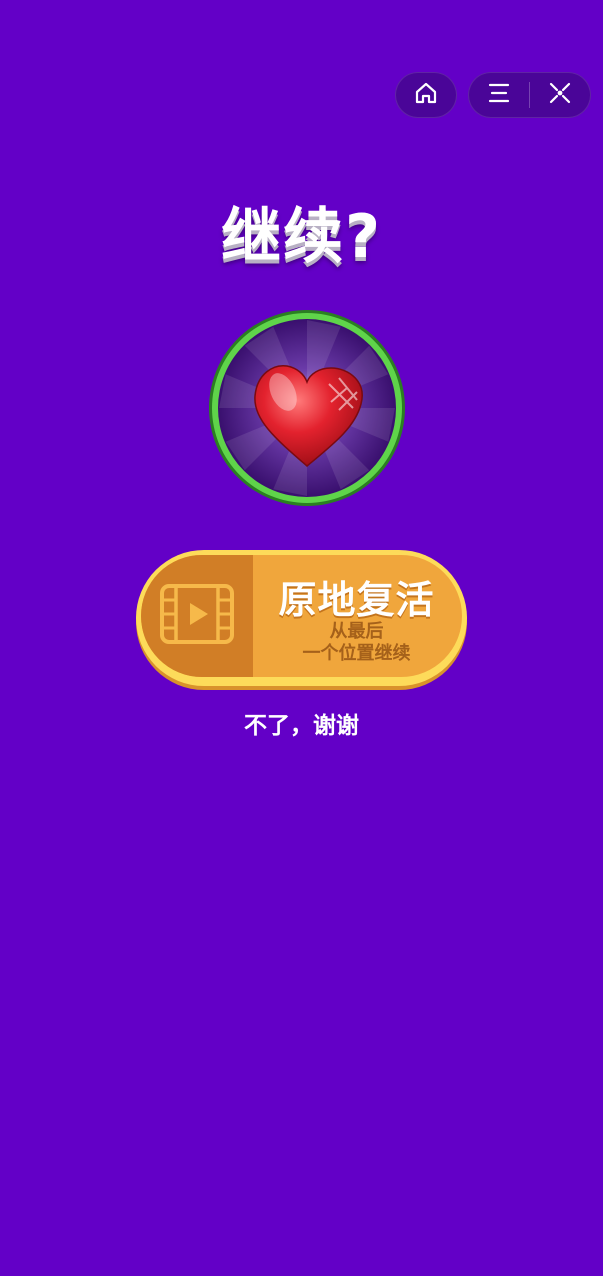  I want to click on close-icon, so click(560, 95).